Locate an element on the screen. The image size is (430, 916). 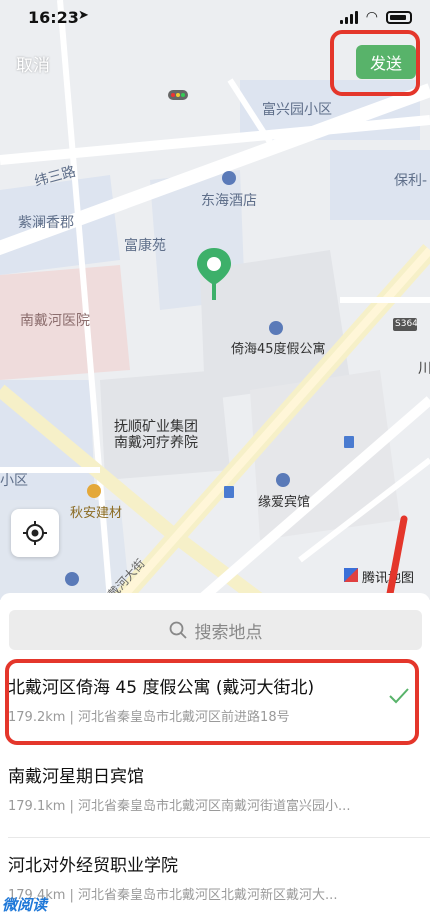
watermark: 微阅读 is located at coordinates (25, 905).